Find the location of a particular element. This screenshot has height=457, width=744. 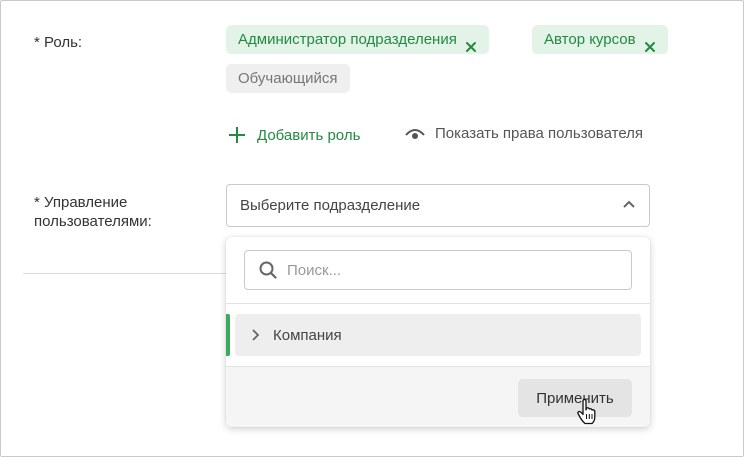

search-box is located at coordinates (438, 270).